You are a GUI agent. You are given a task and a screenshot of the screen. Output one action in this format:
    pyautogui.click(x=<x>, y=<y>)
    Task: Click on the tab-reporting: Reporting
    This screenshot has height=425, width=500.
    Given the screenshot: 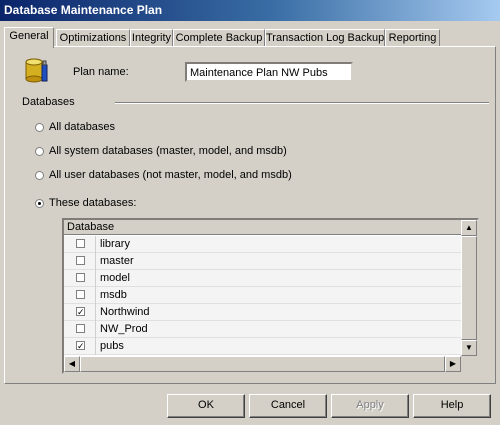 What is the action you would take?
    pyautogui.click(x=412, y=38)
    